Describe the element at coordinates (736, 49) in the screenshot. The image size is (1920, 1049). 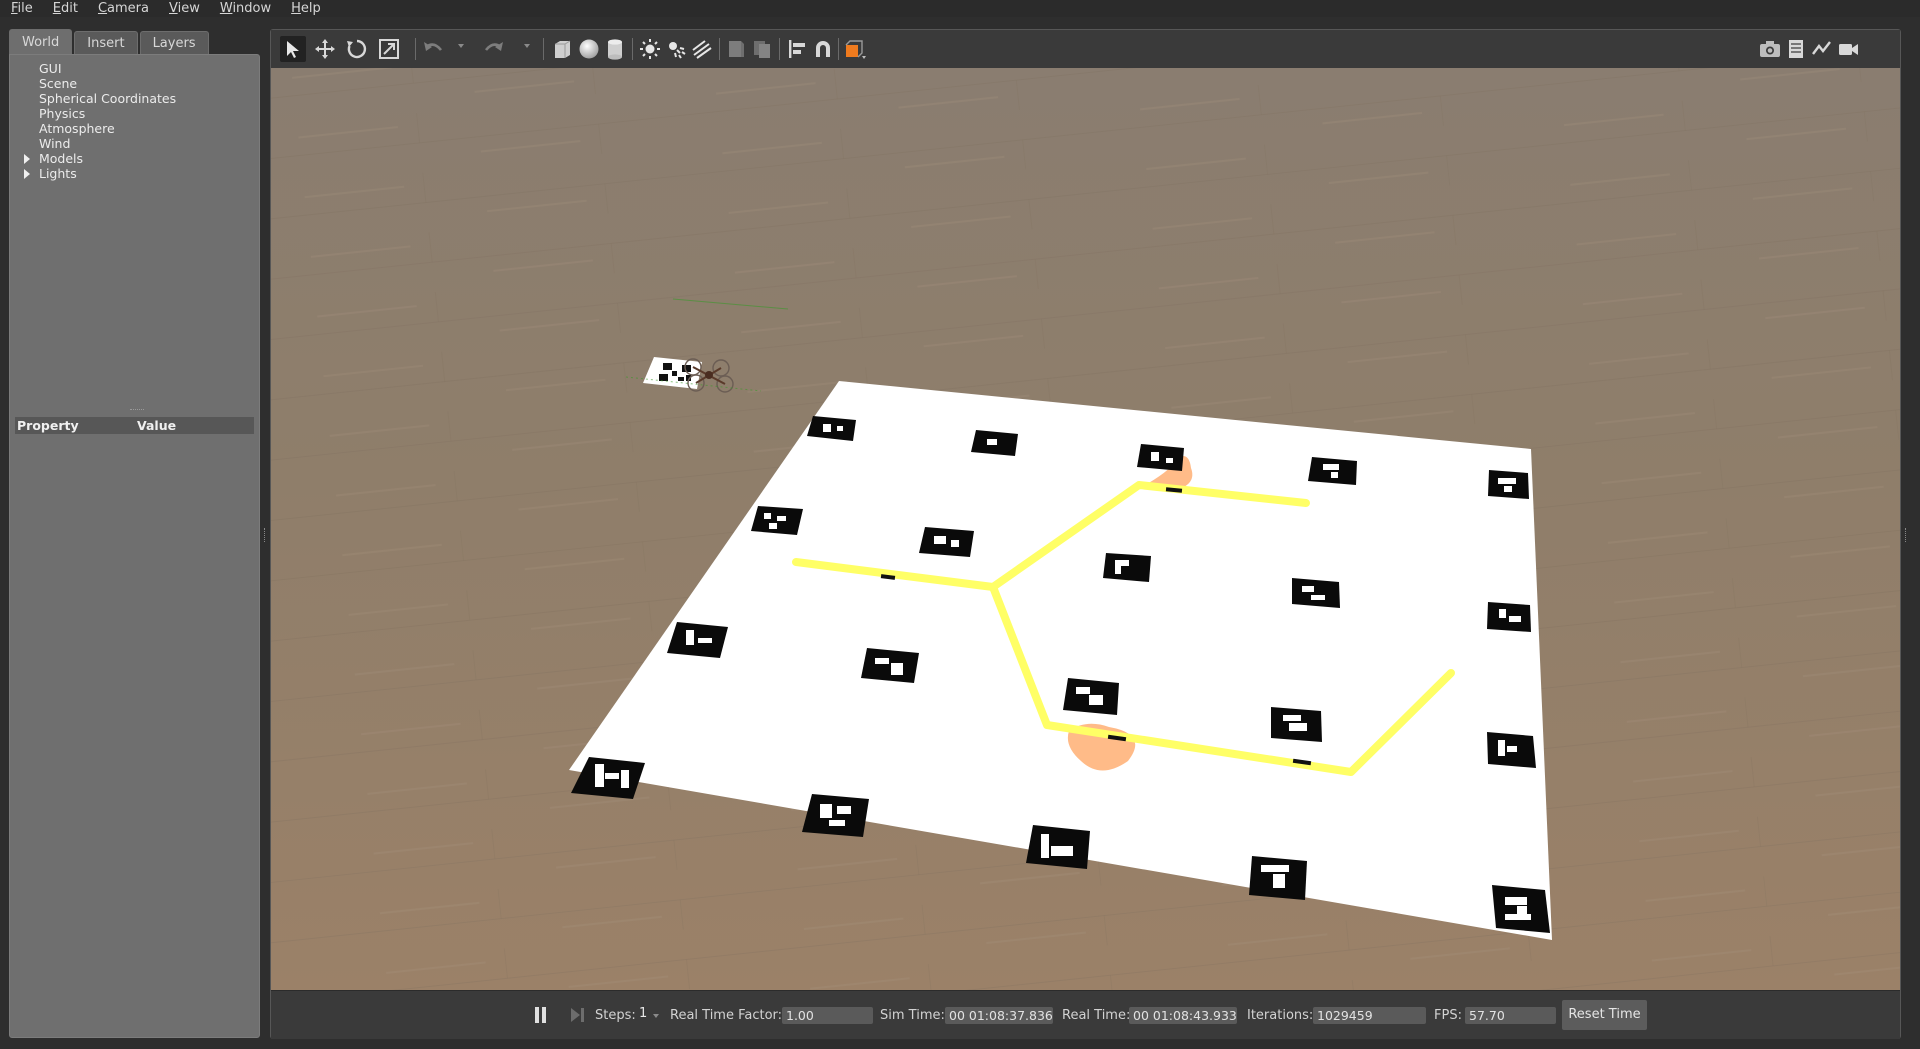
I see `copy-icon` at that location.